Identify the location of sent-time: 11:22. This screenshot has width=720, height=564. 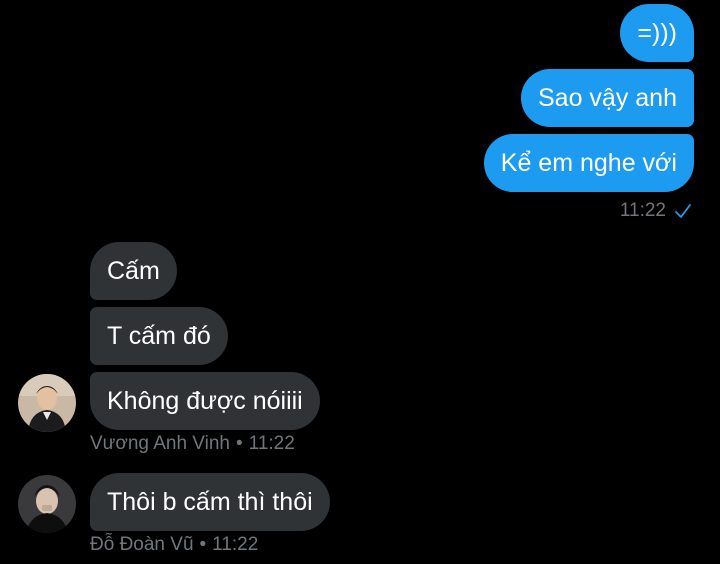
(642, 210).